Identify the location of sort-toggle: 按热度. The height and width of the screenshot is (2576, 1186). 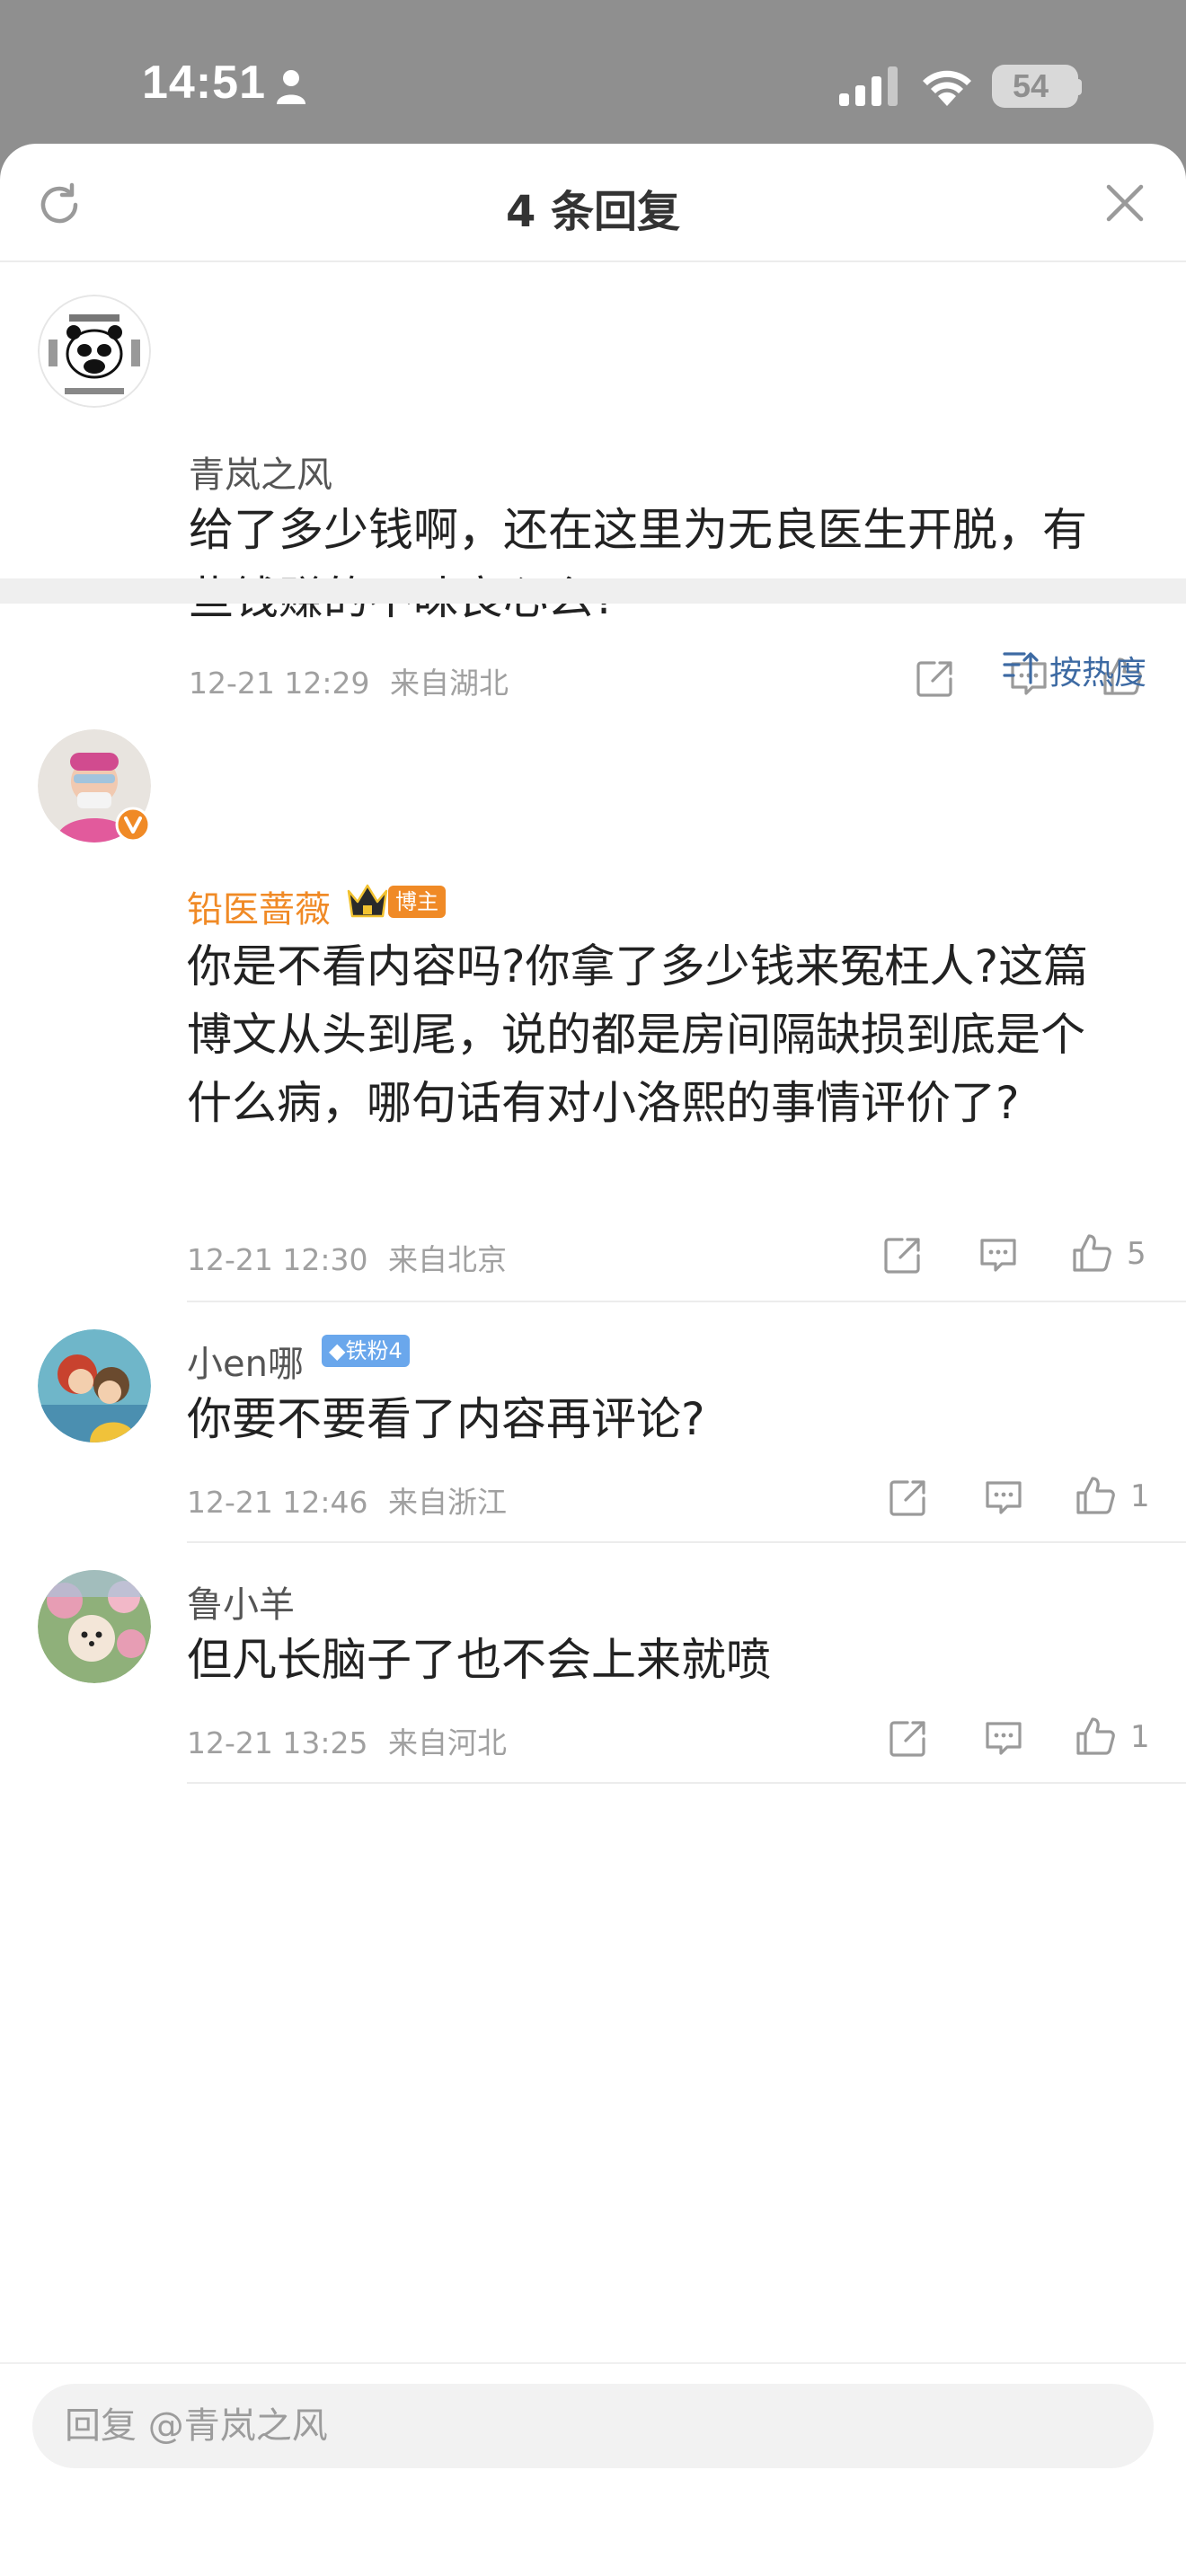
(1079, 668).